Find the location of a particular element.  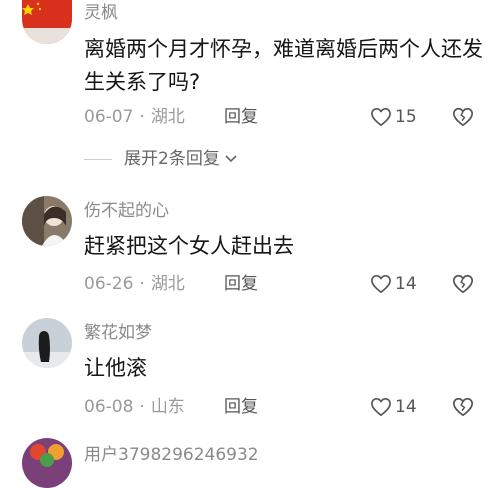

girl-photo-avatar-icon is located at coordinates (47, 221).